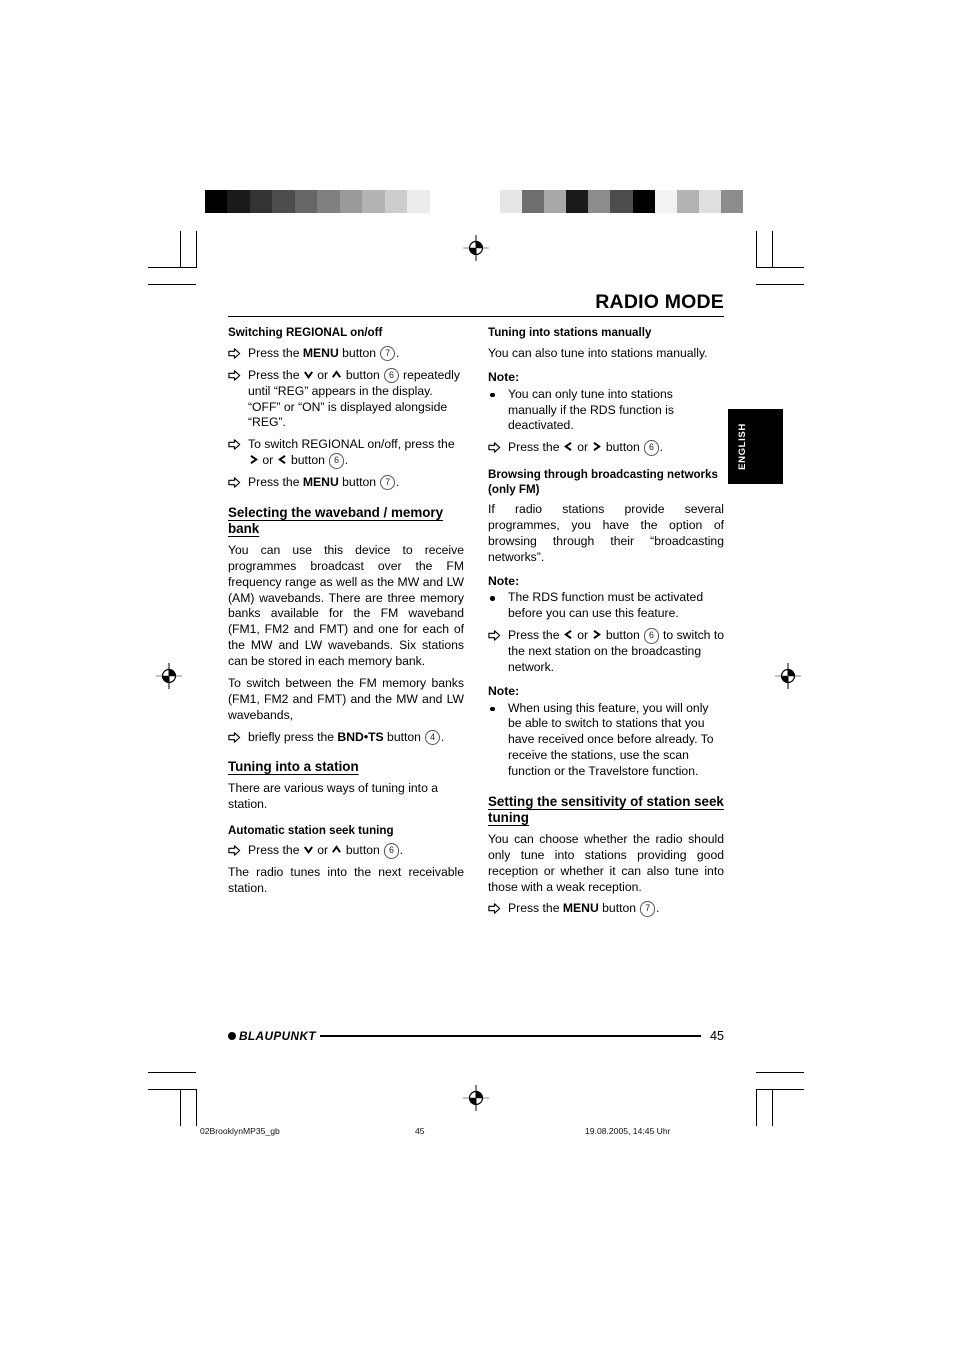 The height and width of the screenshot is (1351, 954). Describe the element at coordinates (346, 737) in the screenshot. I see `step-press-bndts: briefly press the BND•TS button 4.` at that location.